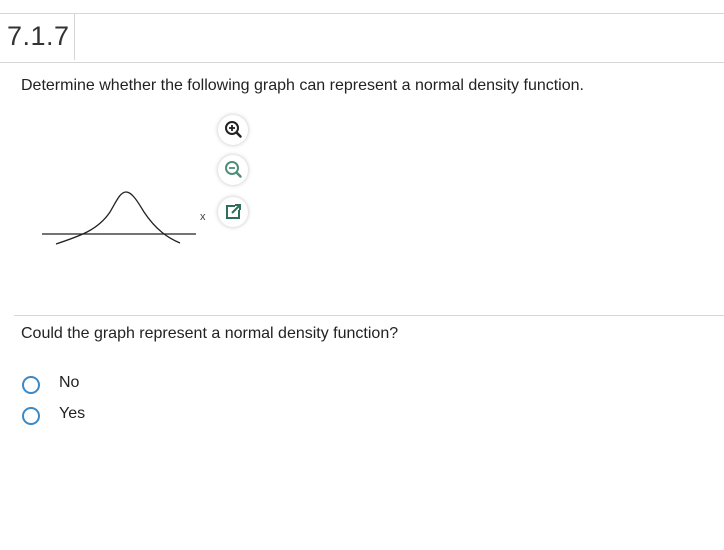 The image size is (724, 550). Describe the element at coordinates (31, 385) in the screenshot. I see `radio-no` at that location.